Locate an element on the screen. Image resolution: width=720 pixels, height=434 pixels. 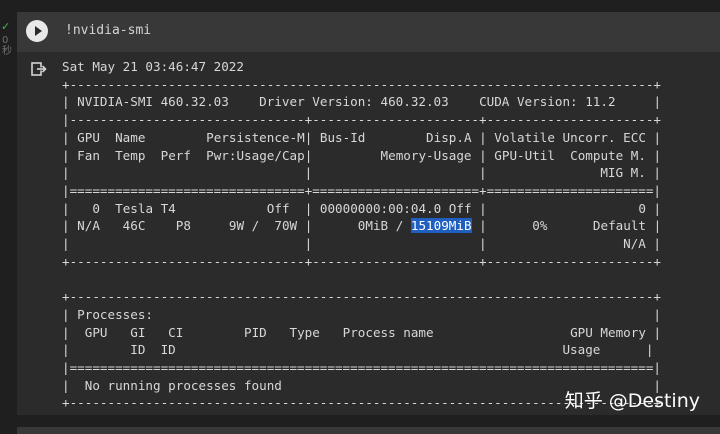
col-pwr: Pwr:Usage/Cap is located at coordinates (255, 155).